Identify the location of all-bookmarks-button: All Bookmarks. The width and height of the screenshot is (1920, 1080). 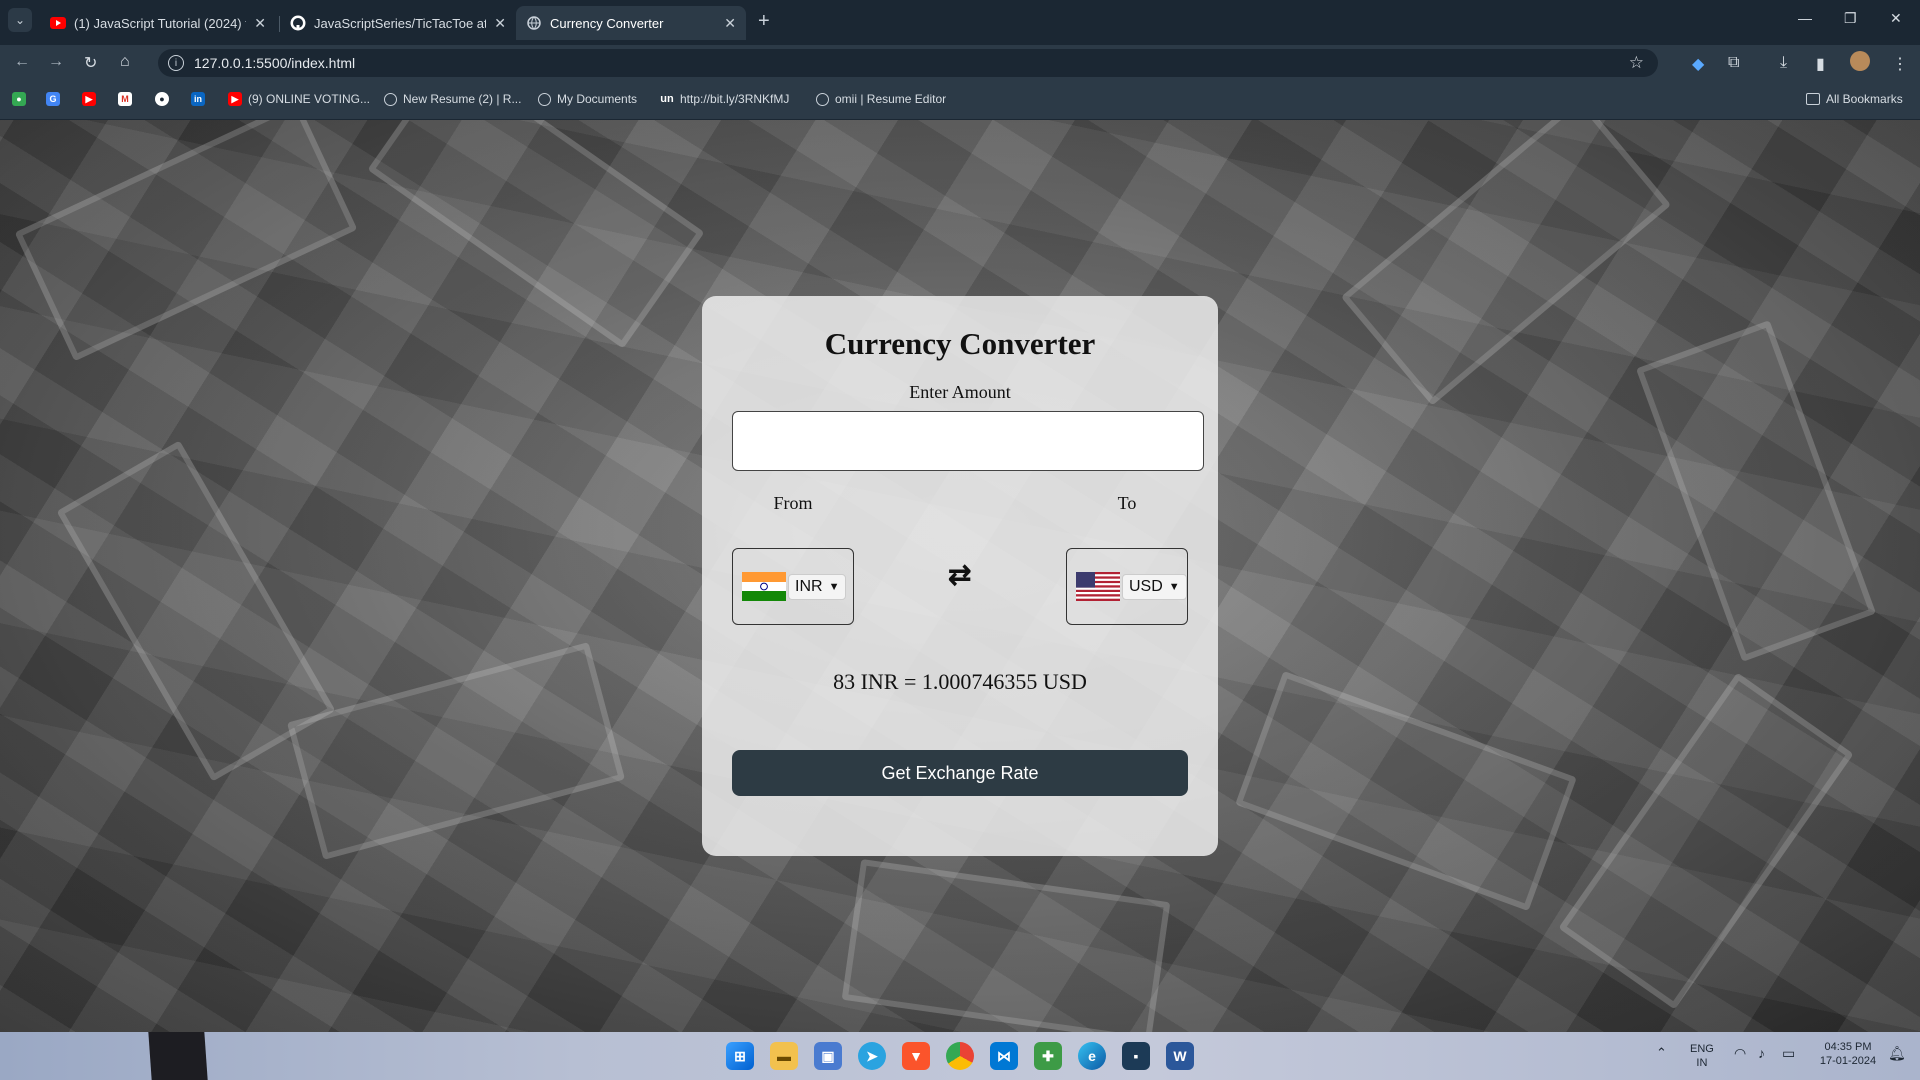
(1854, 99).